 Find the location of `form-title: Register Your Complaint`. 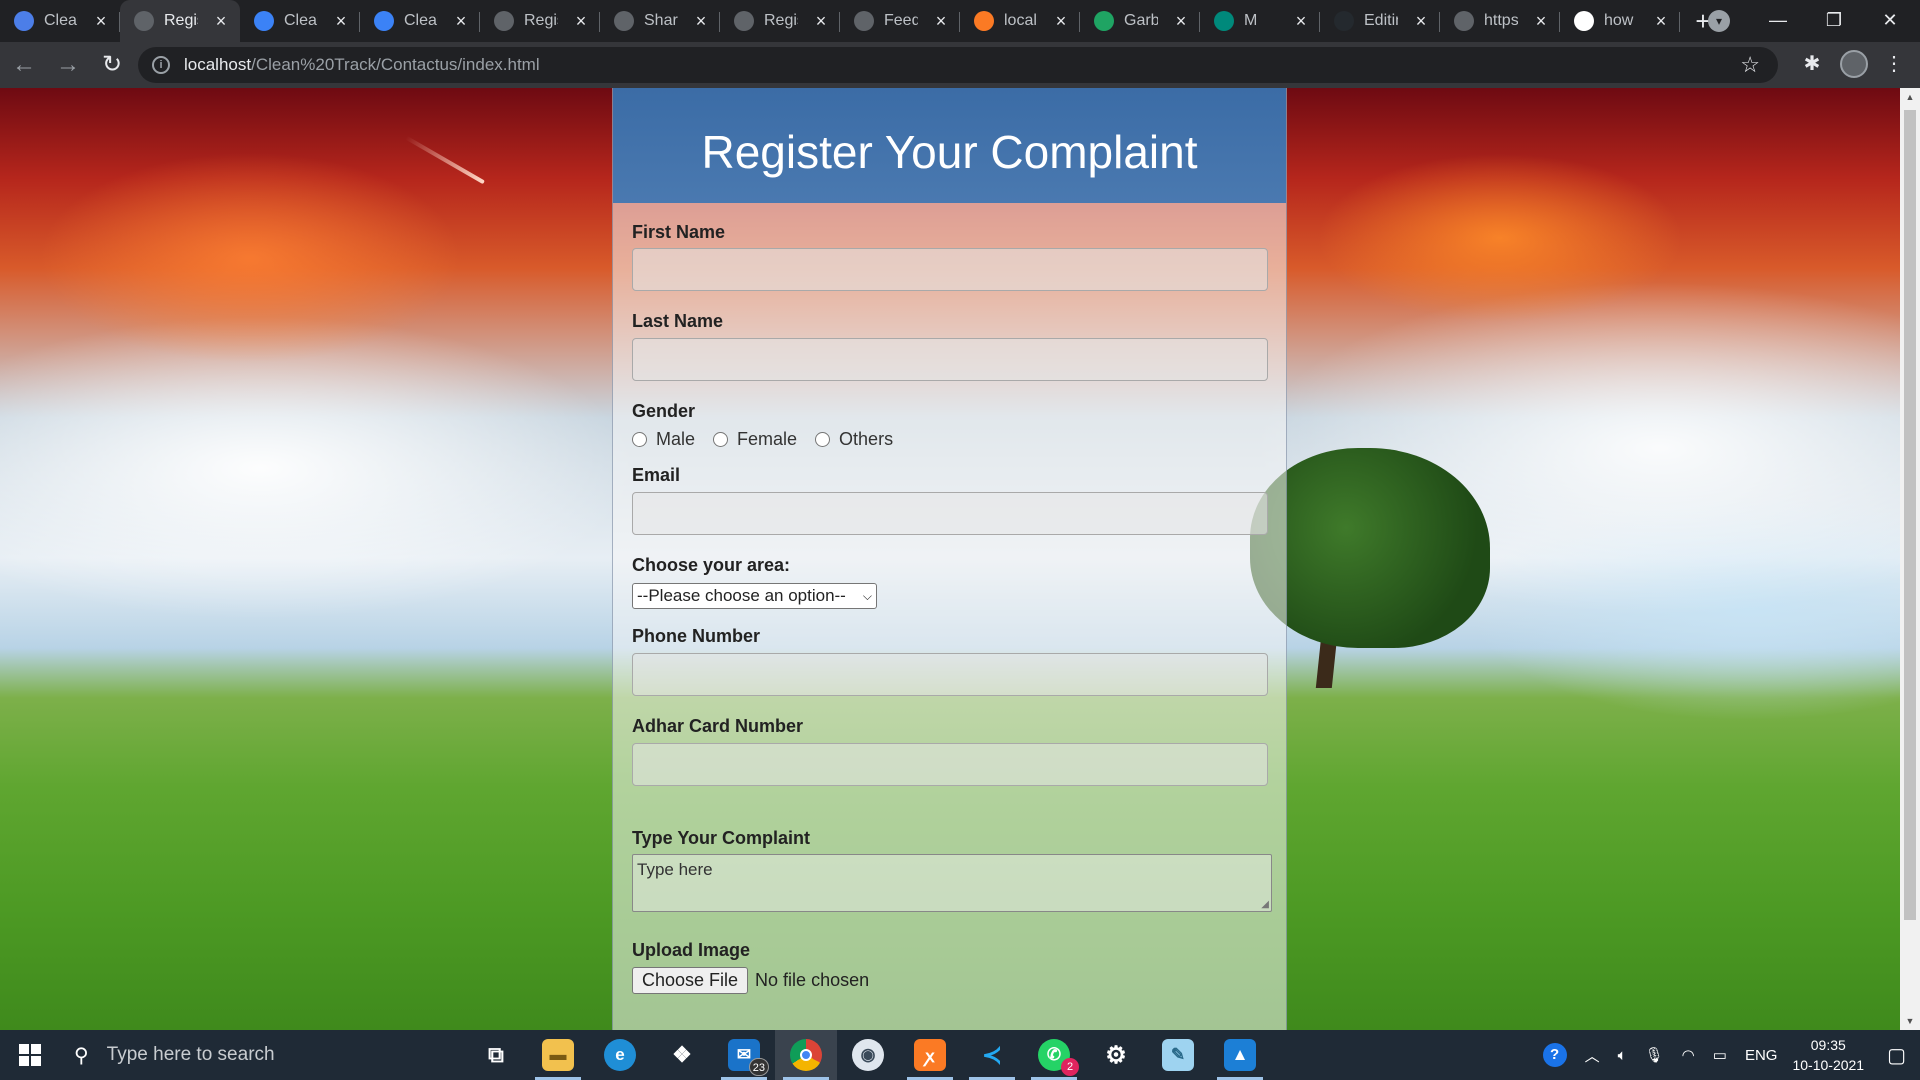

form-title: Register Your Complaint is located at coordinates (949, 152).